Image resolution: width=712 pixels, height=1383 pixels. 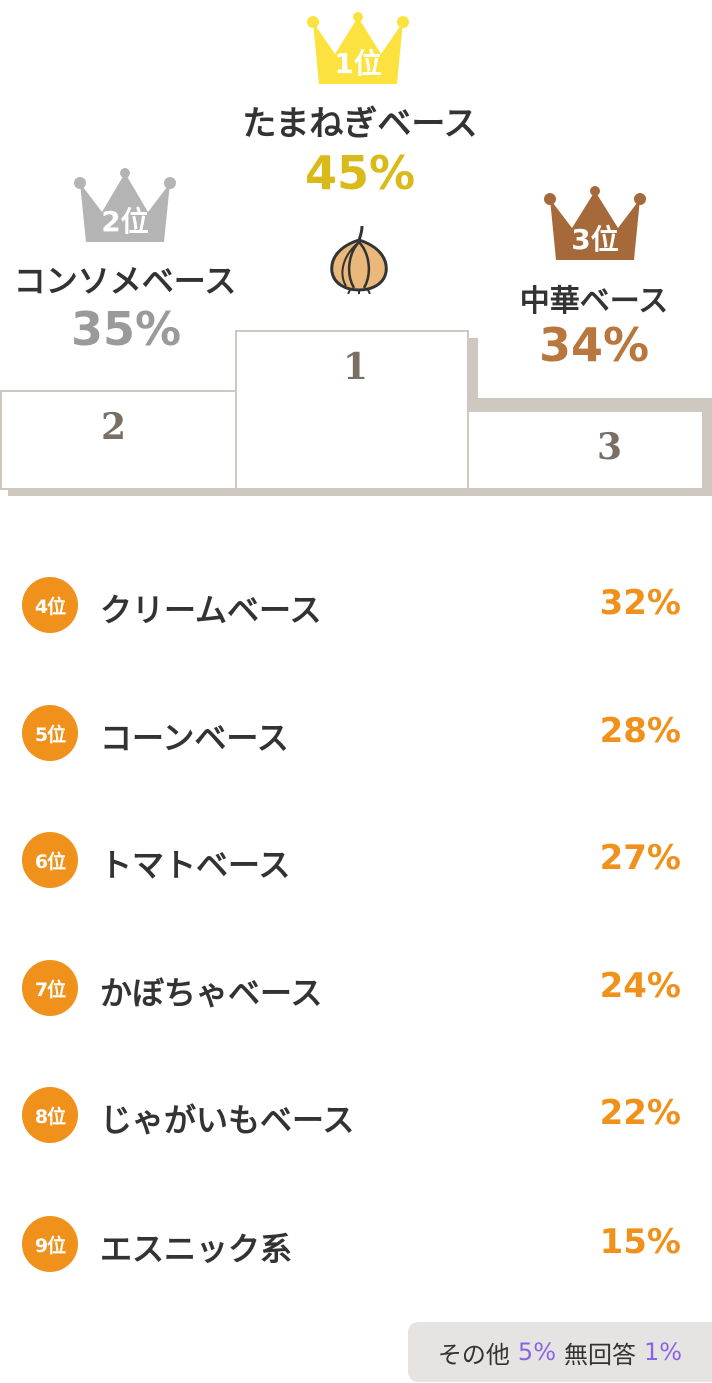 I want to click on podium-base-line, so click(x=352, y=489).